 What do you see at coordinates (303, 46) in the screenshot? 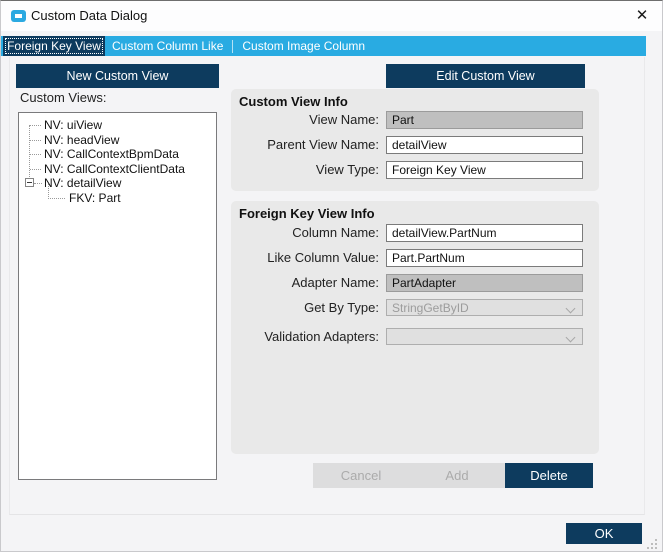
I see `tab-custom-image-column: Custom Image Column` at bounding box center [303, 46].